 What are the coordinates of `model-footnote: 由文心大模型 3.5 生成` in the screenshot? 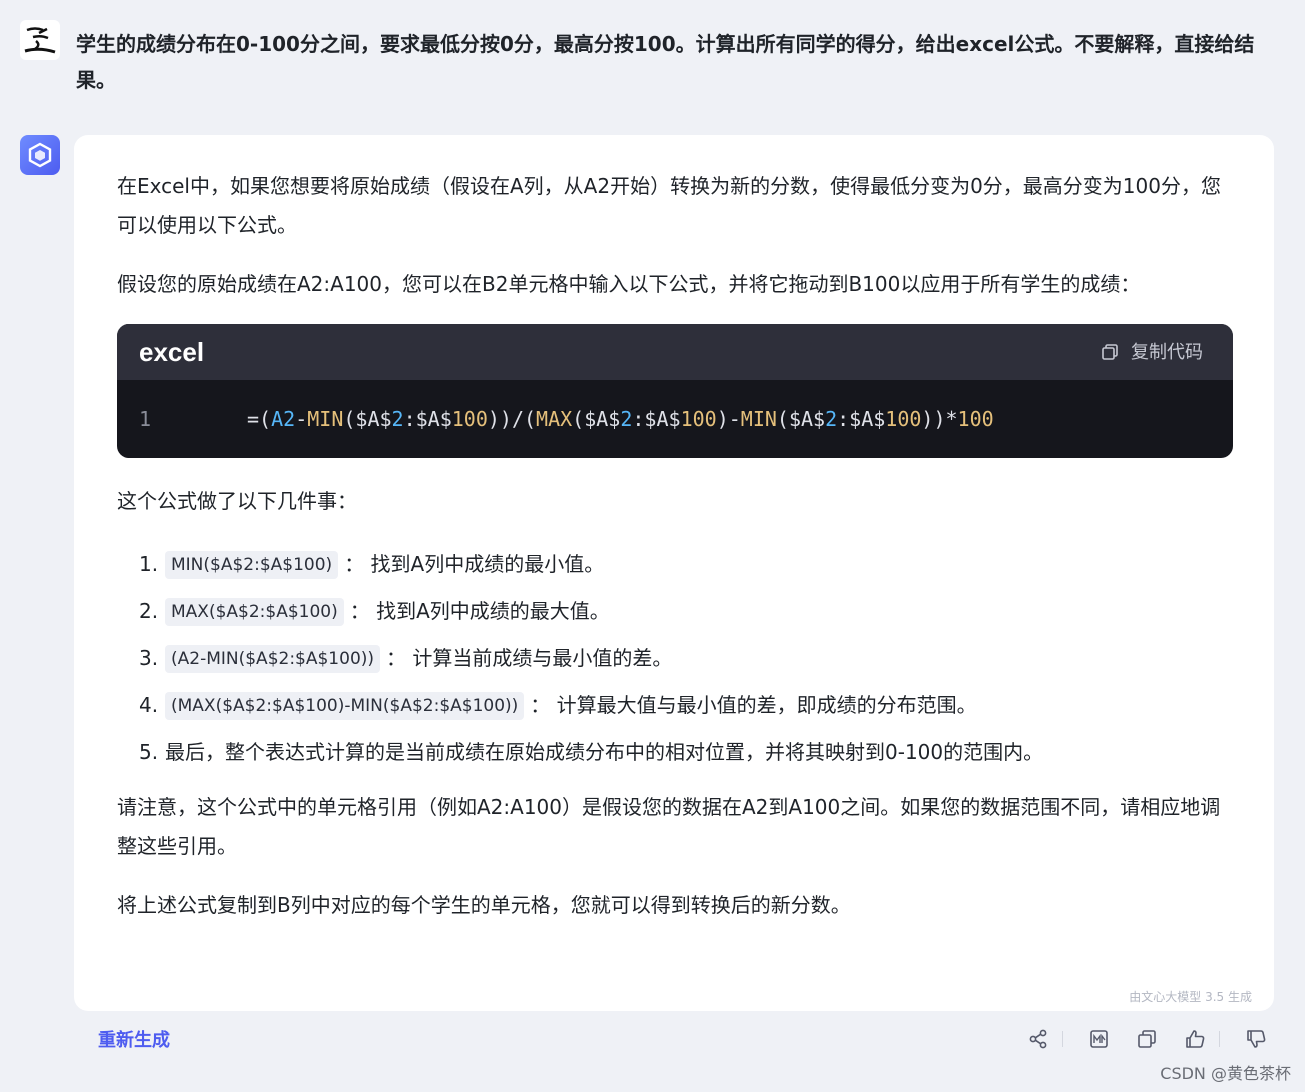 It's located at (1190, 997).